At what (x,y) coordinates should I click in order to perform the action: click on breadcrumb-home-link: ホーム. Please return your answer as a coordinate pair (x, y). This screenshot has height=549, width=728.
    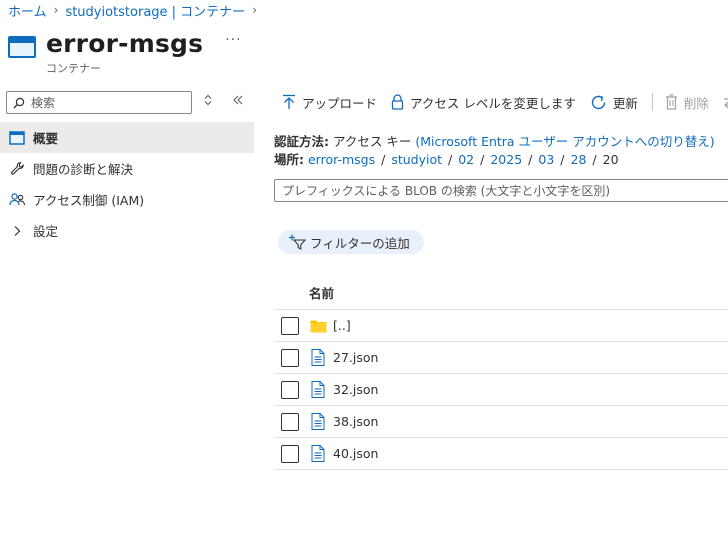
    Looking at the image, I should click on (27, 10).